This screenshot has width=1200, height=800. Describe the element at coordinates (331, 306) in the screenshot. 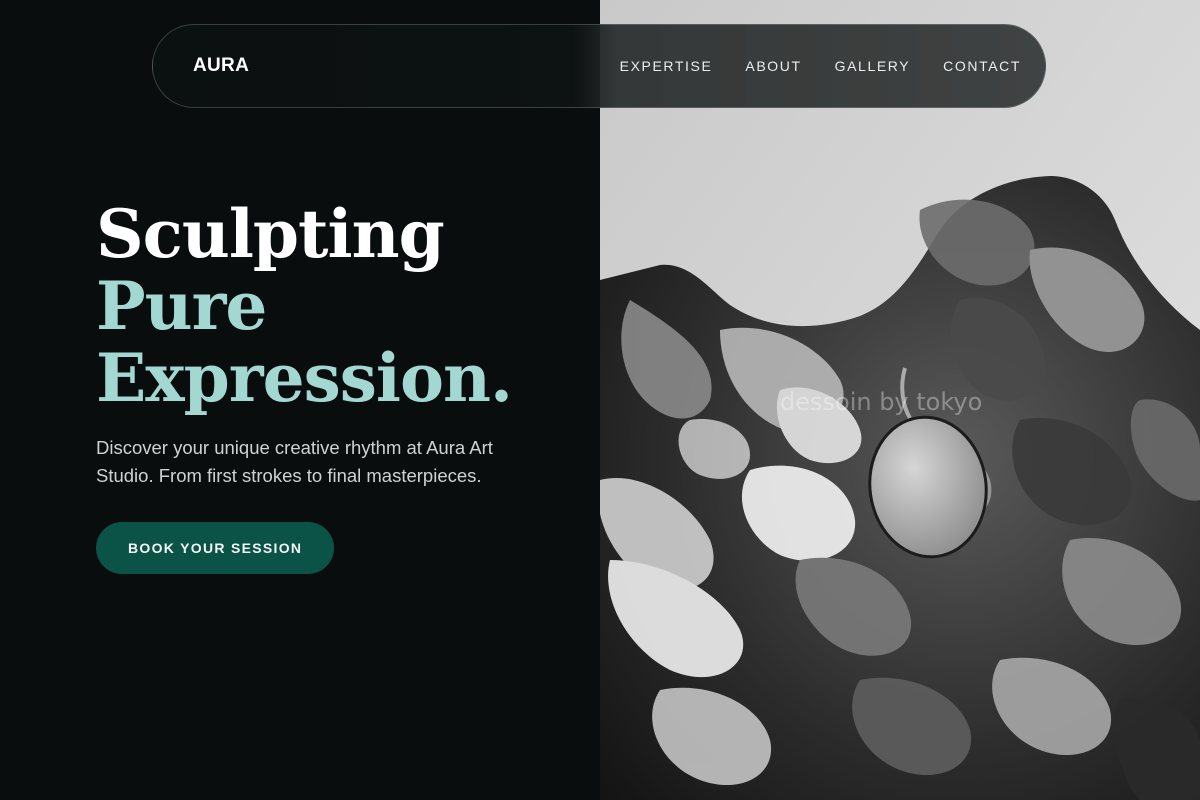

I see `hero-headline: Sculpting Pure Expression.` at that location.